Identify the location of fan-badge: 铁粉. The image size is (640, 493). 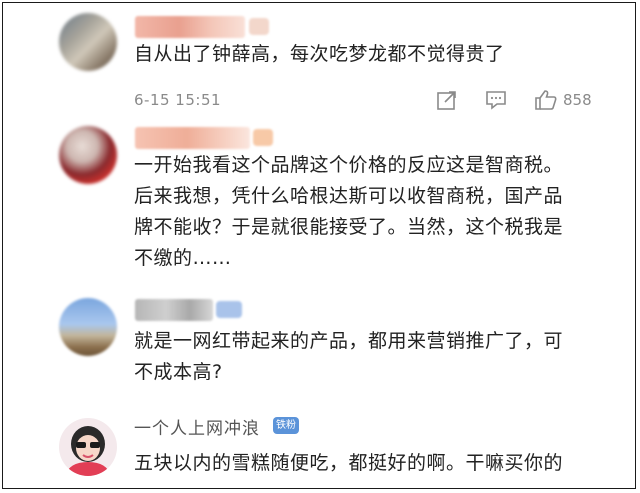
(286, 425).